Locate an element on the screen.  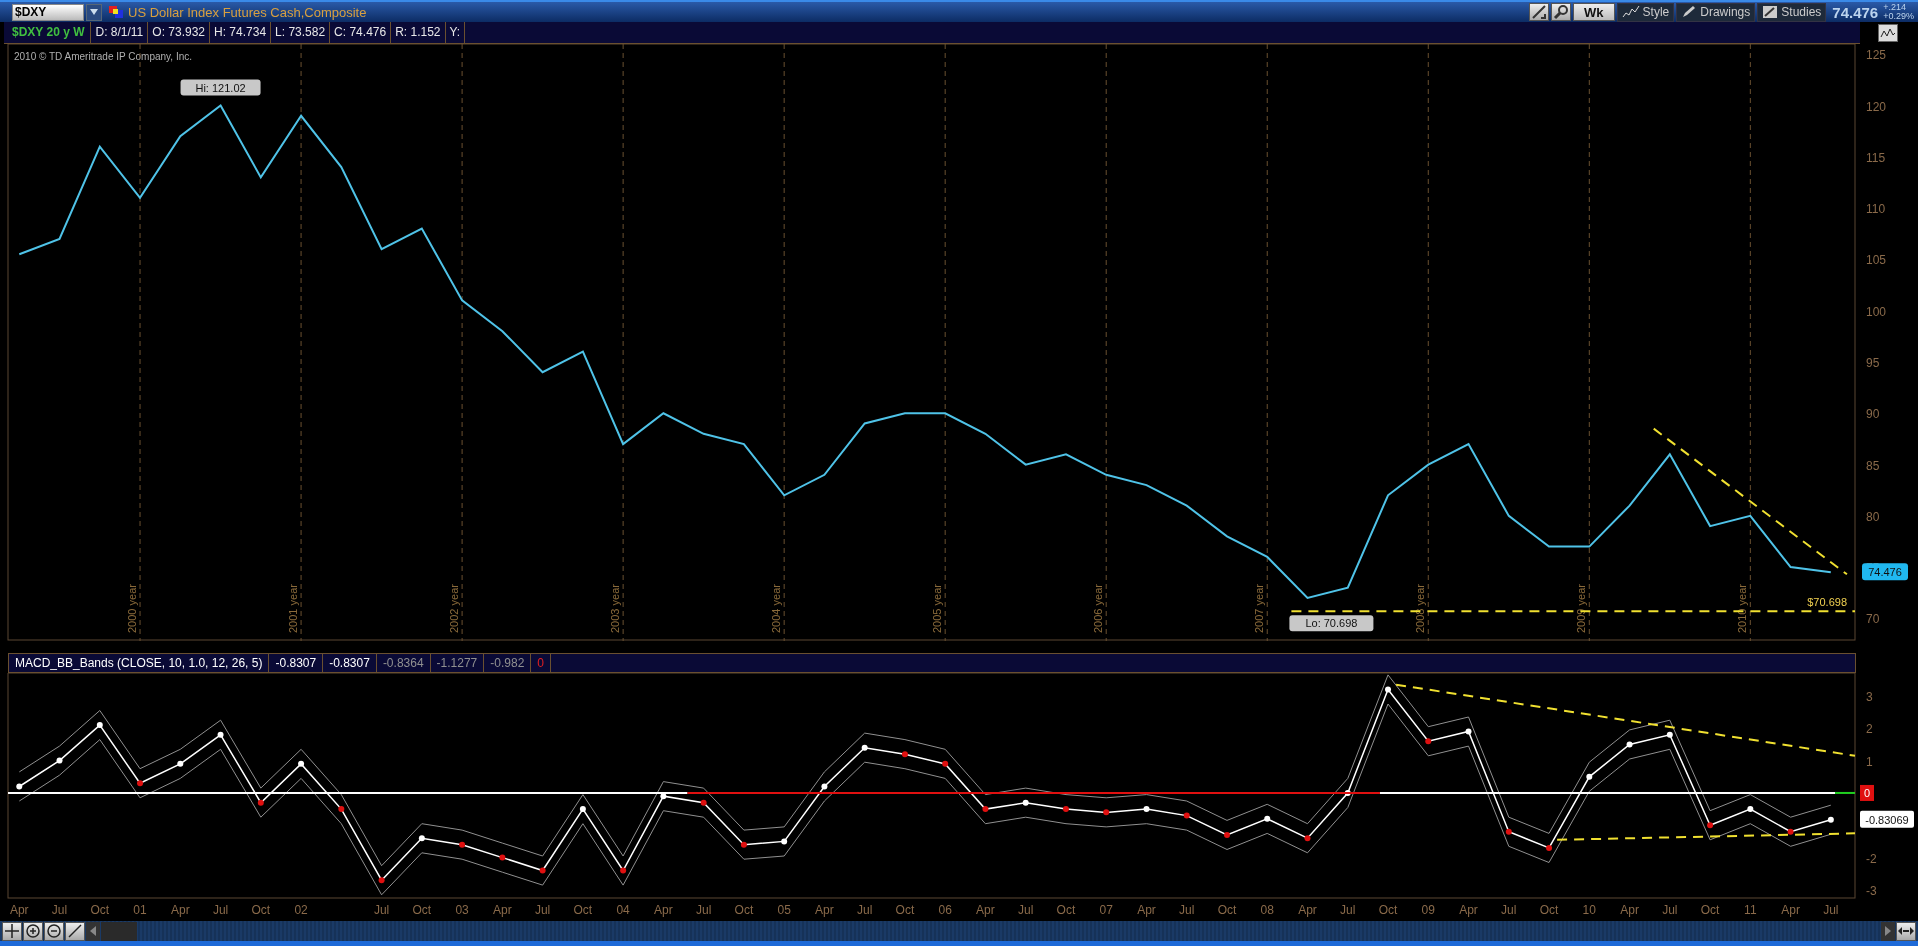
scrollbar-thumb is located at coordinates (119, 931).